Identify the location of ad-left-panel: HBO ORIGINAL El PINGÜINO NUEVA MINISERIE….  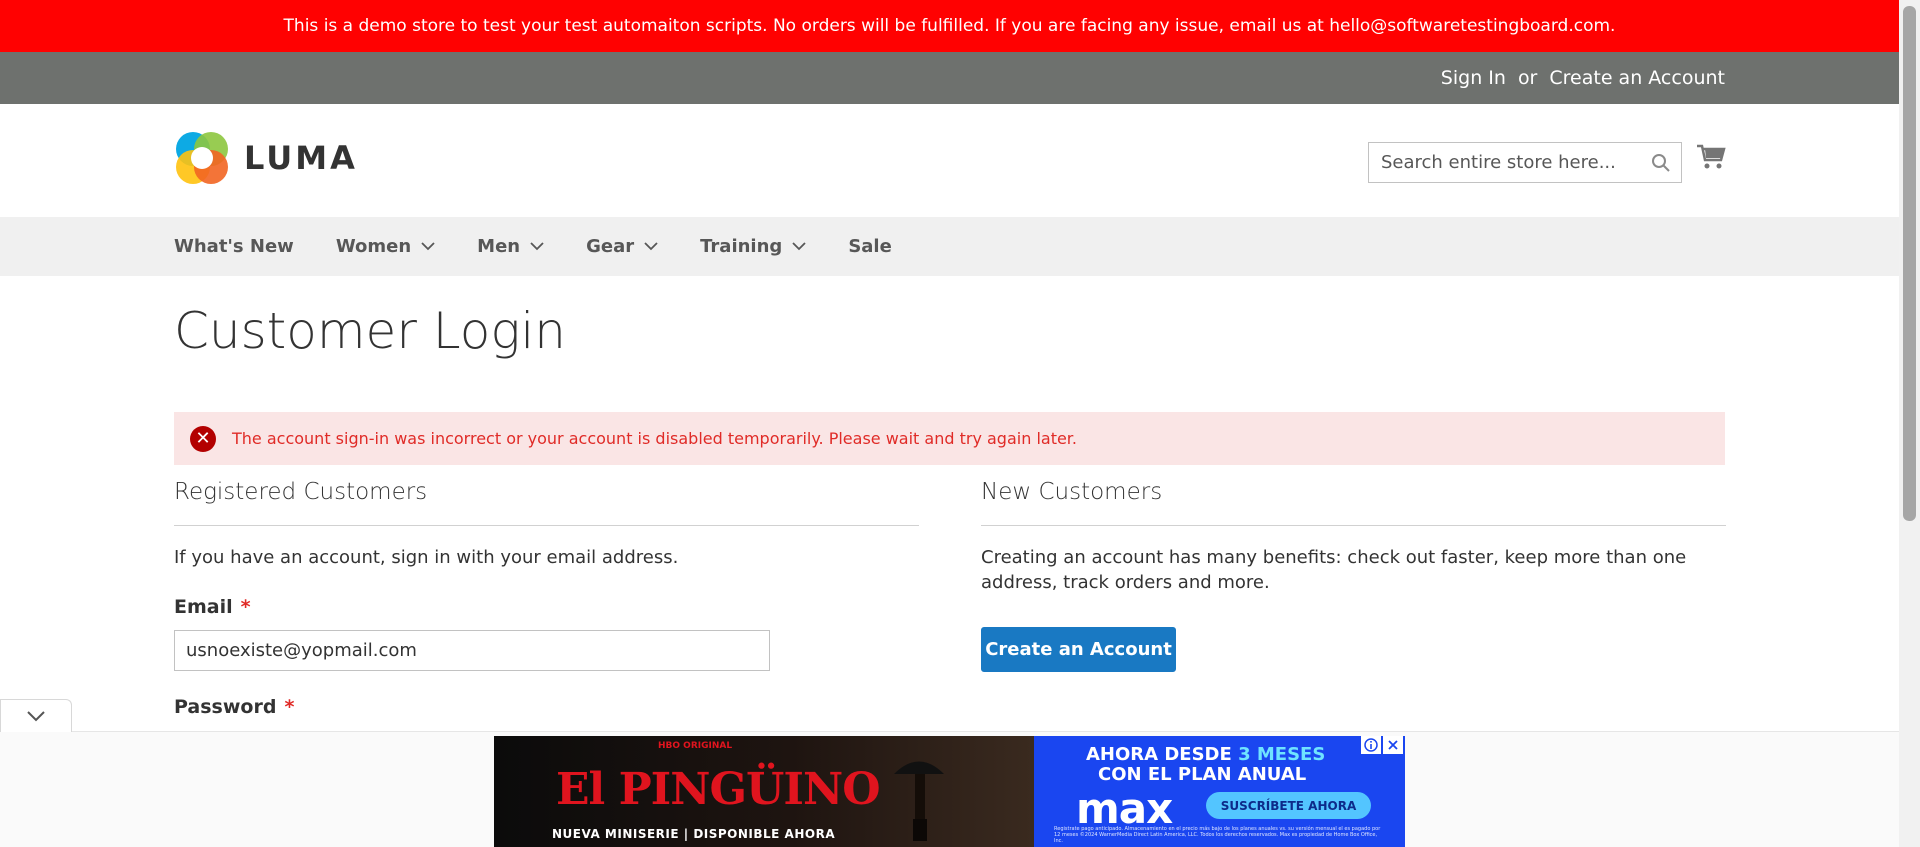
(764, 791).